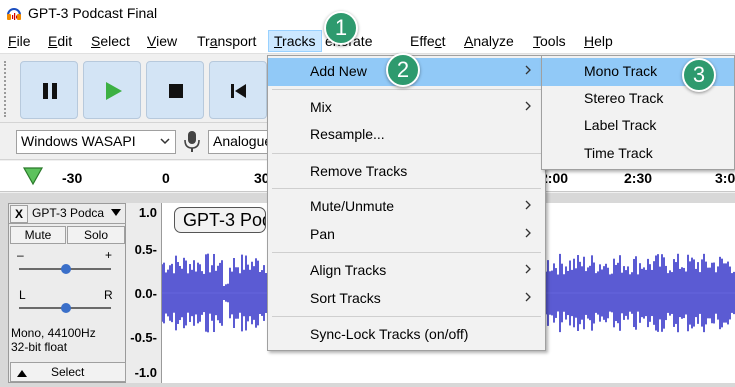  What do you see at coordinates (147, 212) in the screenshot?
I see `scale-label: 1.0` at bounding box center [147, 212].